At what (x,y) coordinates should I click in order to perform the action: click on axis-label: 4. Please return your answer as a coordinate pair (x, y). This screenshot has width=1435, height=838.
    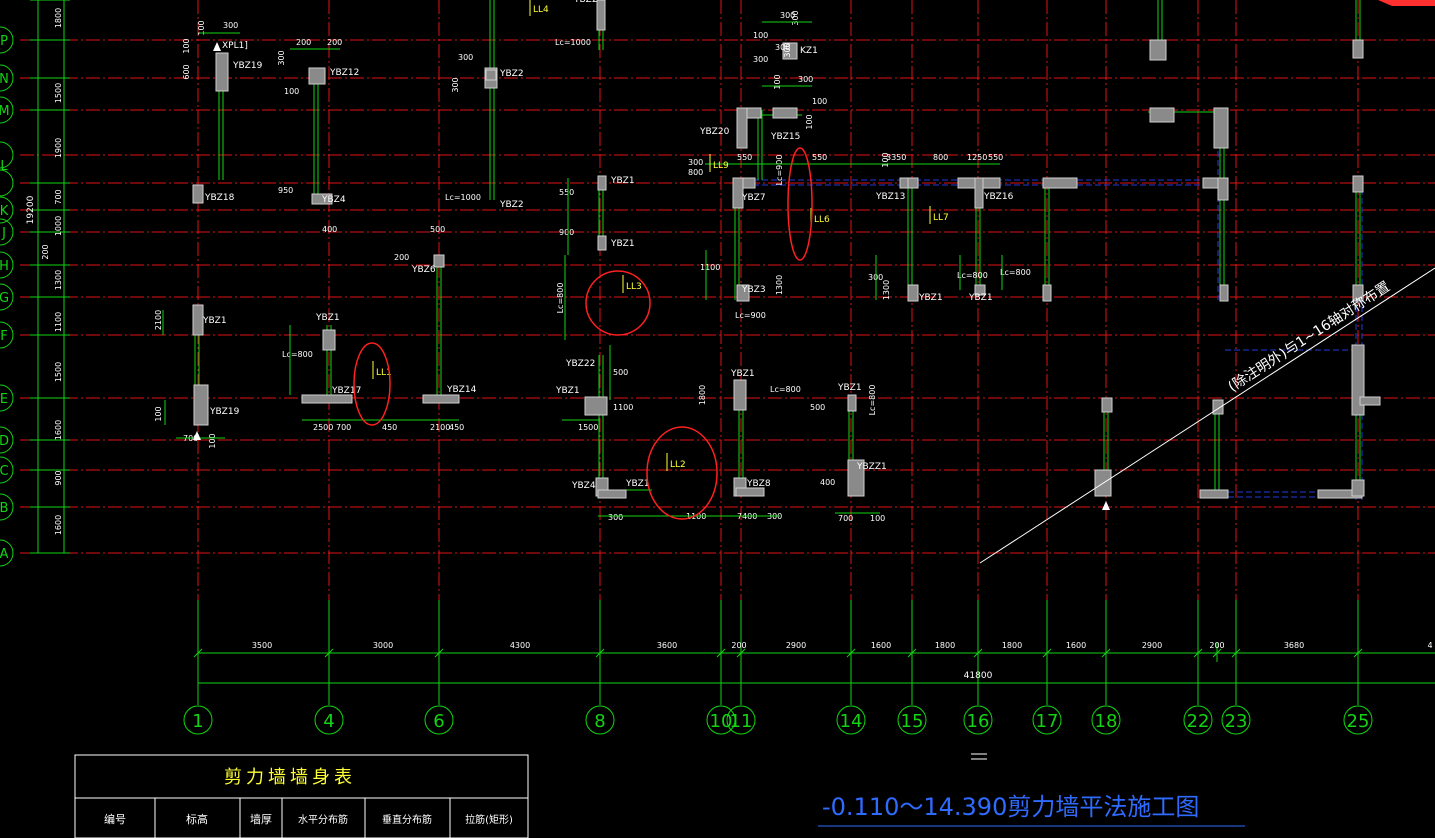
    Looking at the image, I should click on (328, 721).